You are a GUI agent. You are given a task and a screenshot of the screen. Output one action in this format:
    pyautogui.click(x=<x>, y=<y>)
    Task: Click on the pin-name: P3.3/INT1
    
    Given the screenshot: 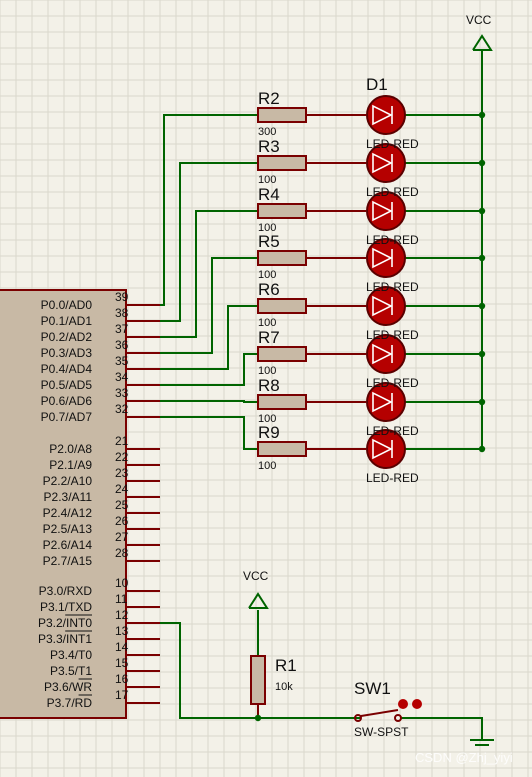 What is the action you would take?
    pyautogui.click(x=65, y=639)
    